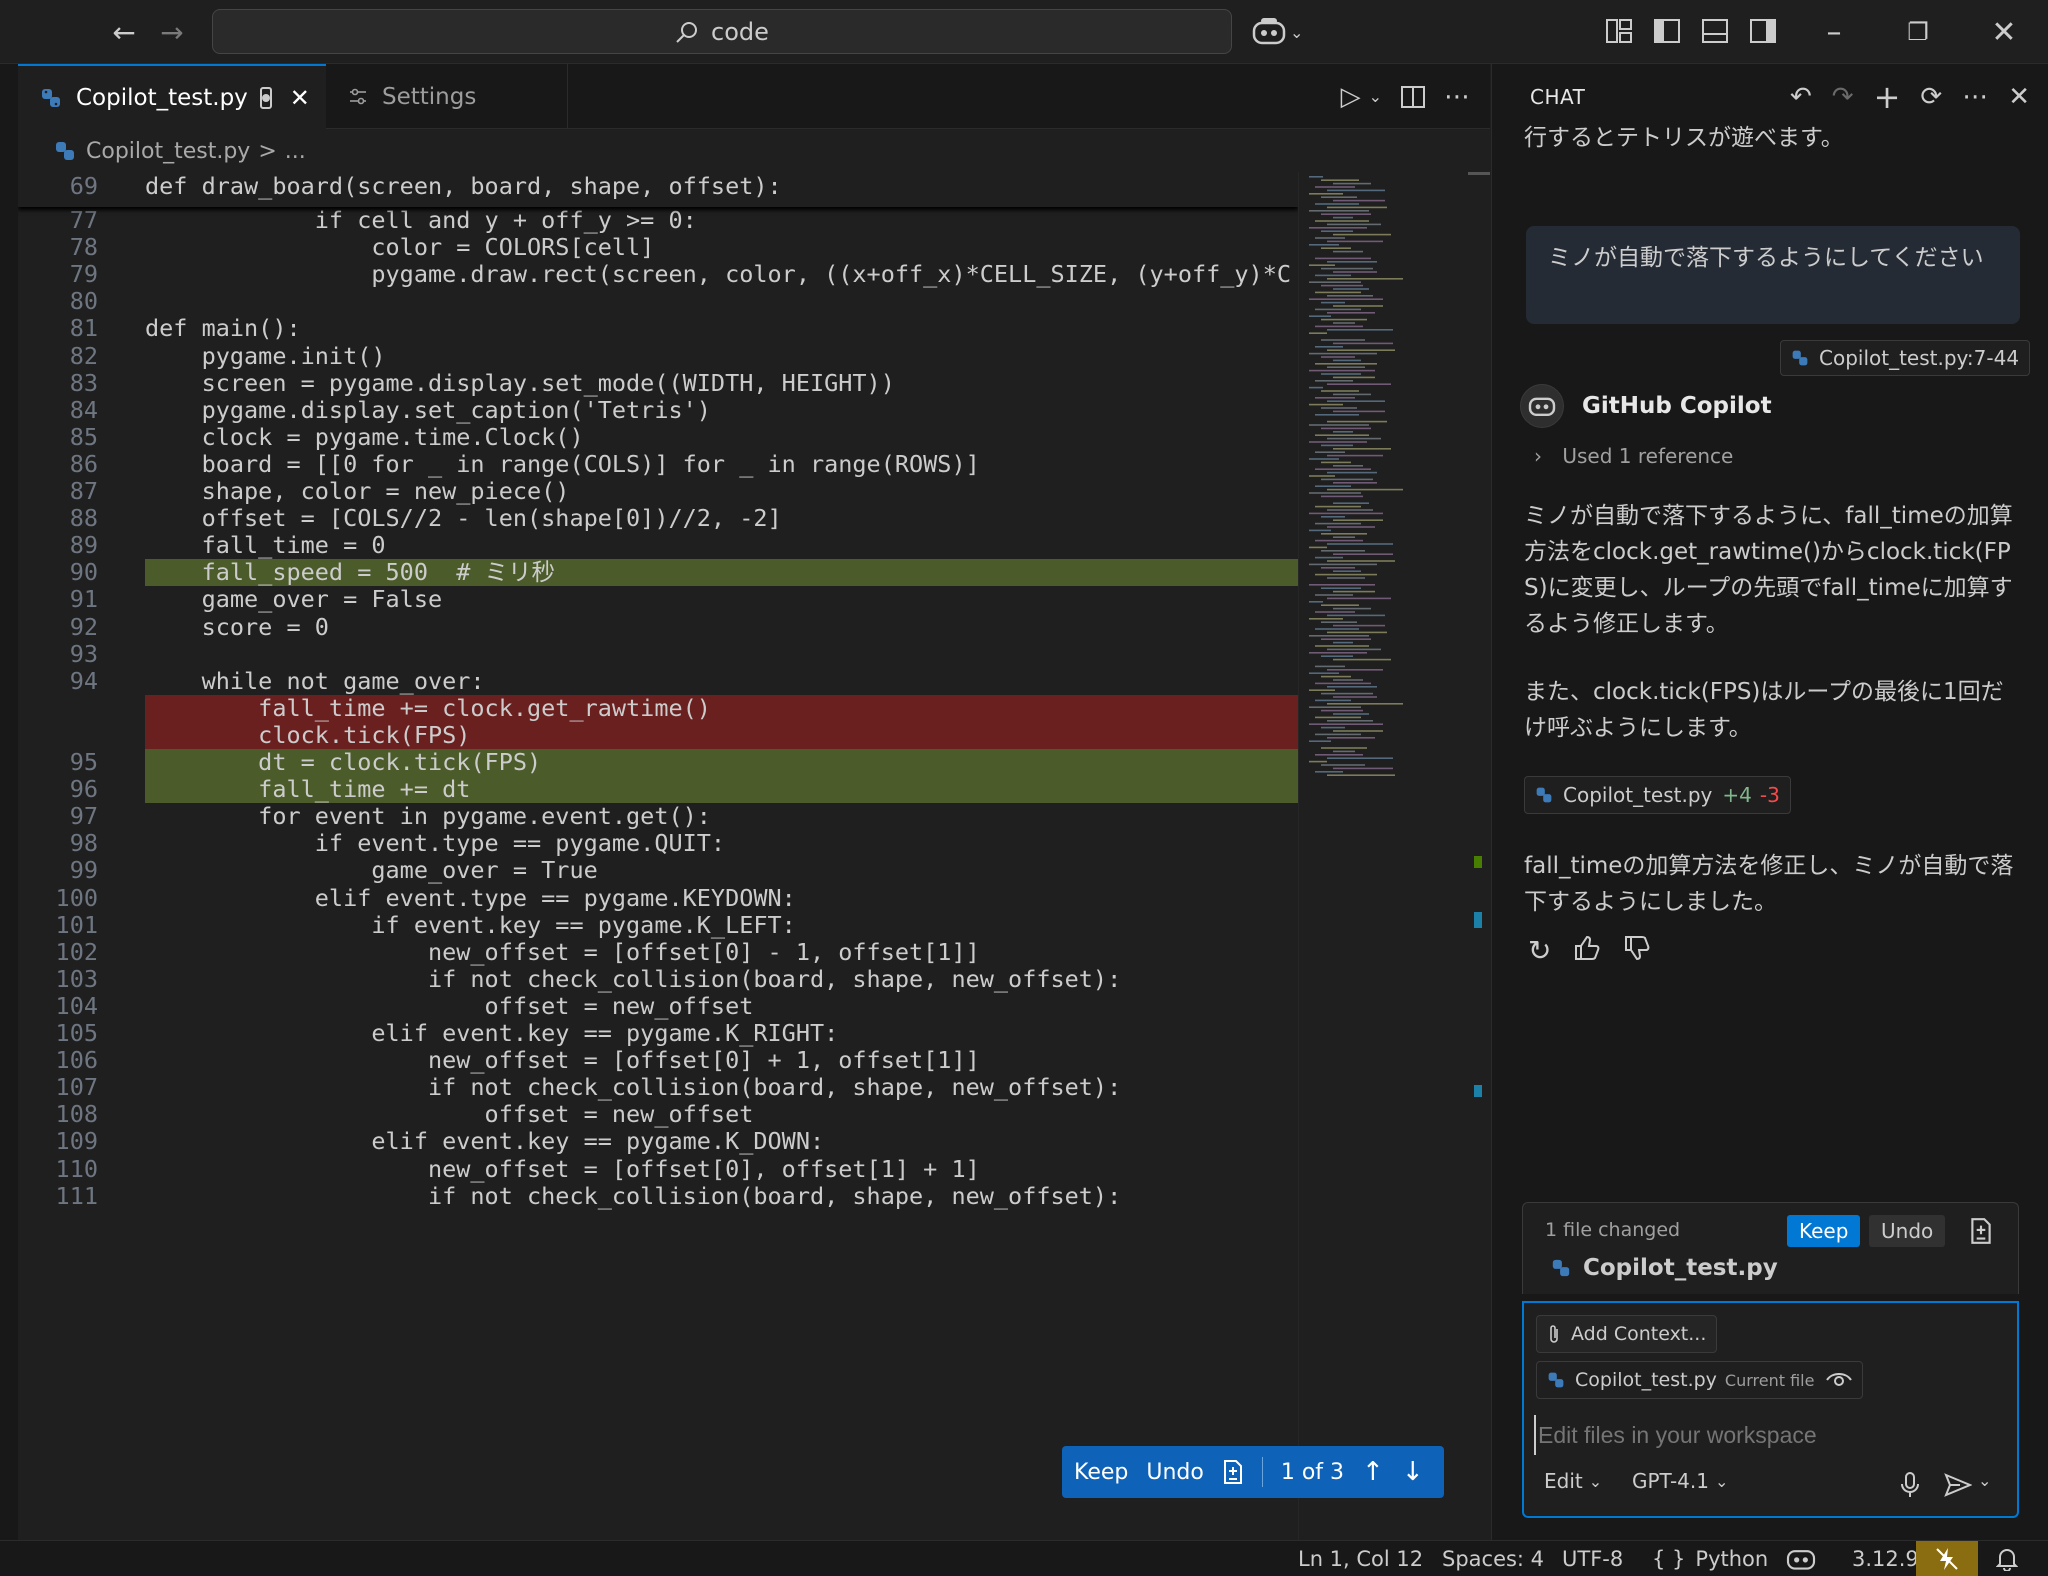 This screenshot has width=2048, height=1576. What do you see at coordinates (658, 762) in the screenshot?
I see `code-line: 95 dt = clock.tick(FPS)` at bounding box center [658, 762].